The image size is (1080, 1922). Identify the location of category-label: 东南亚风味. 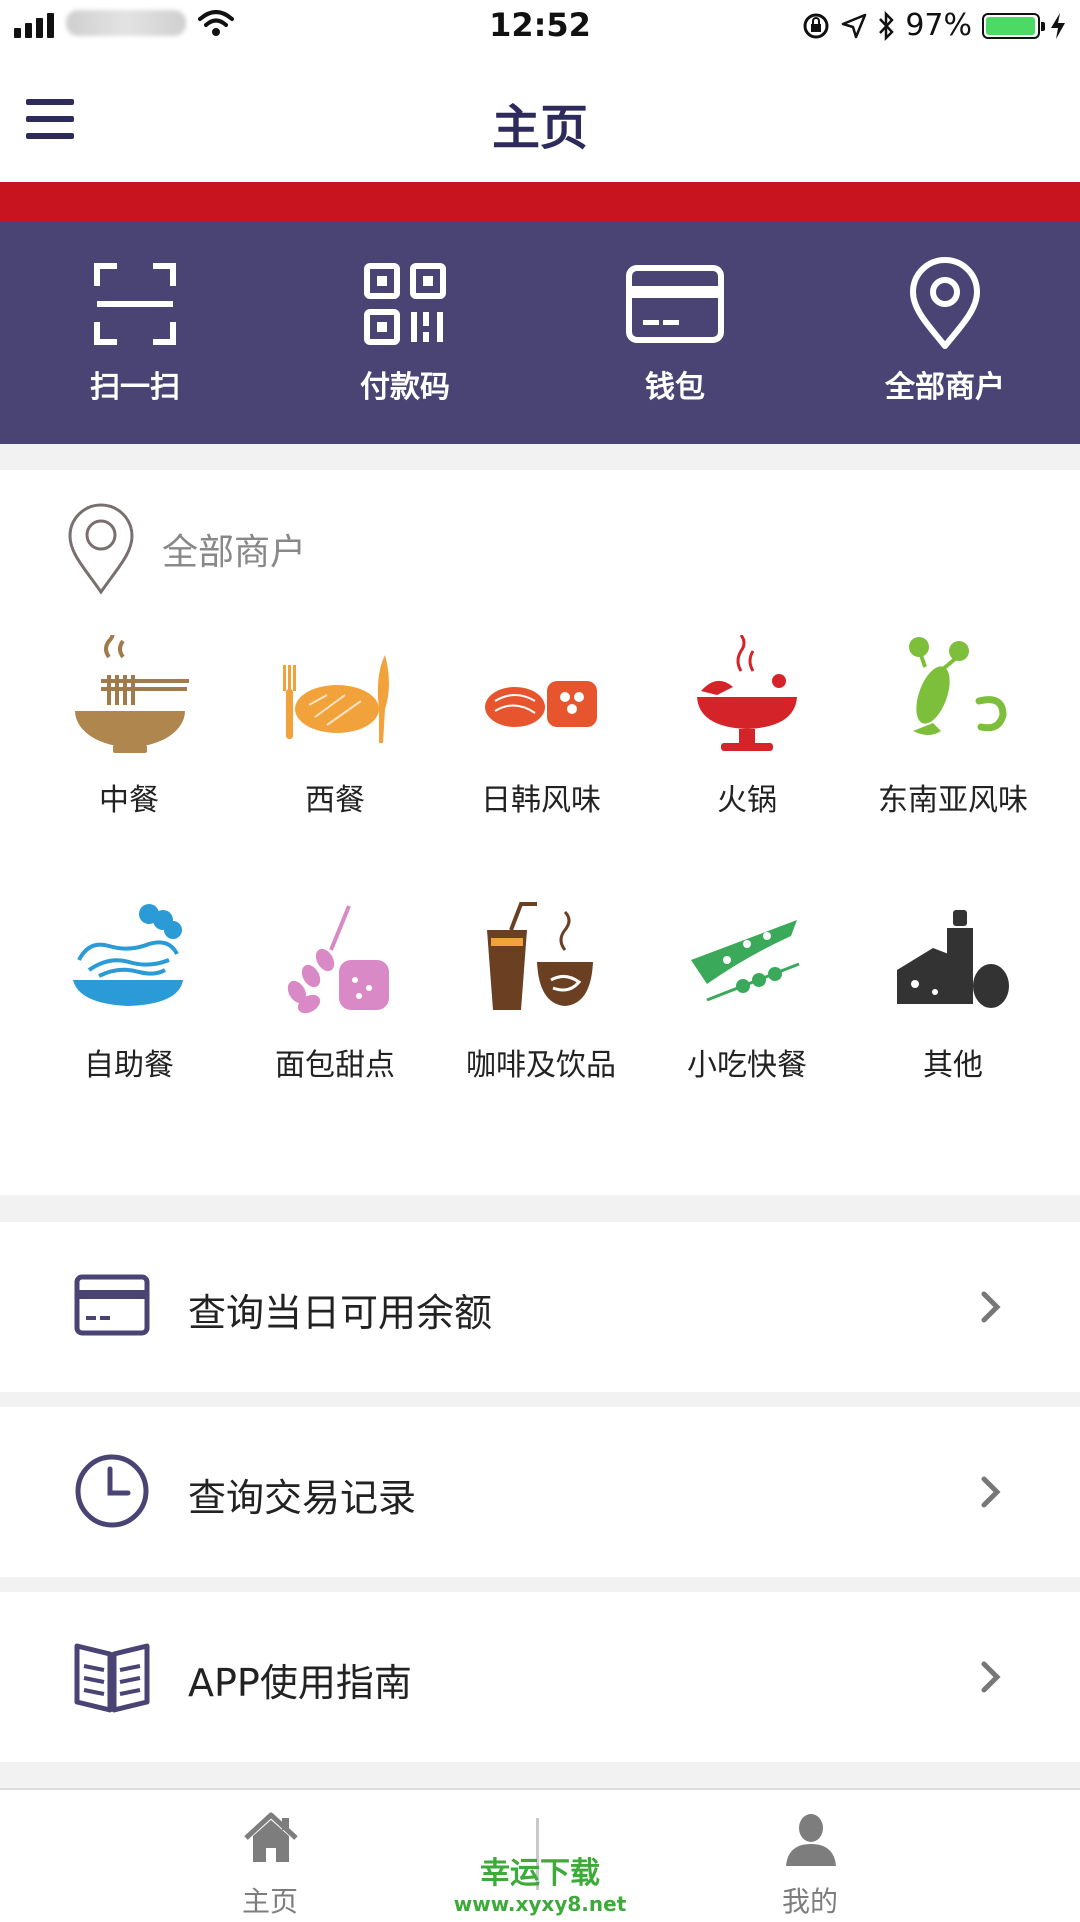
(953, 800).